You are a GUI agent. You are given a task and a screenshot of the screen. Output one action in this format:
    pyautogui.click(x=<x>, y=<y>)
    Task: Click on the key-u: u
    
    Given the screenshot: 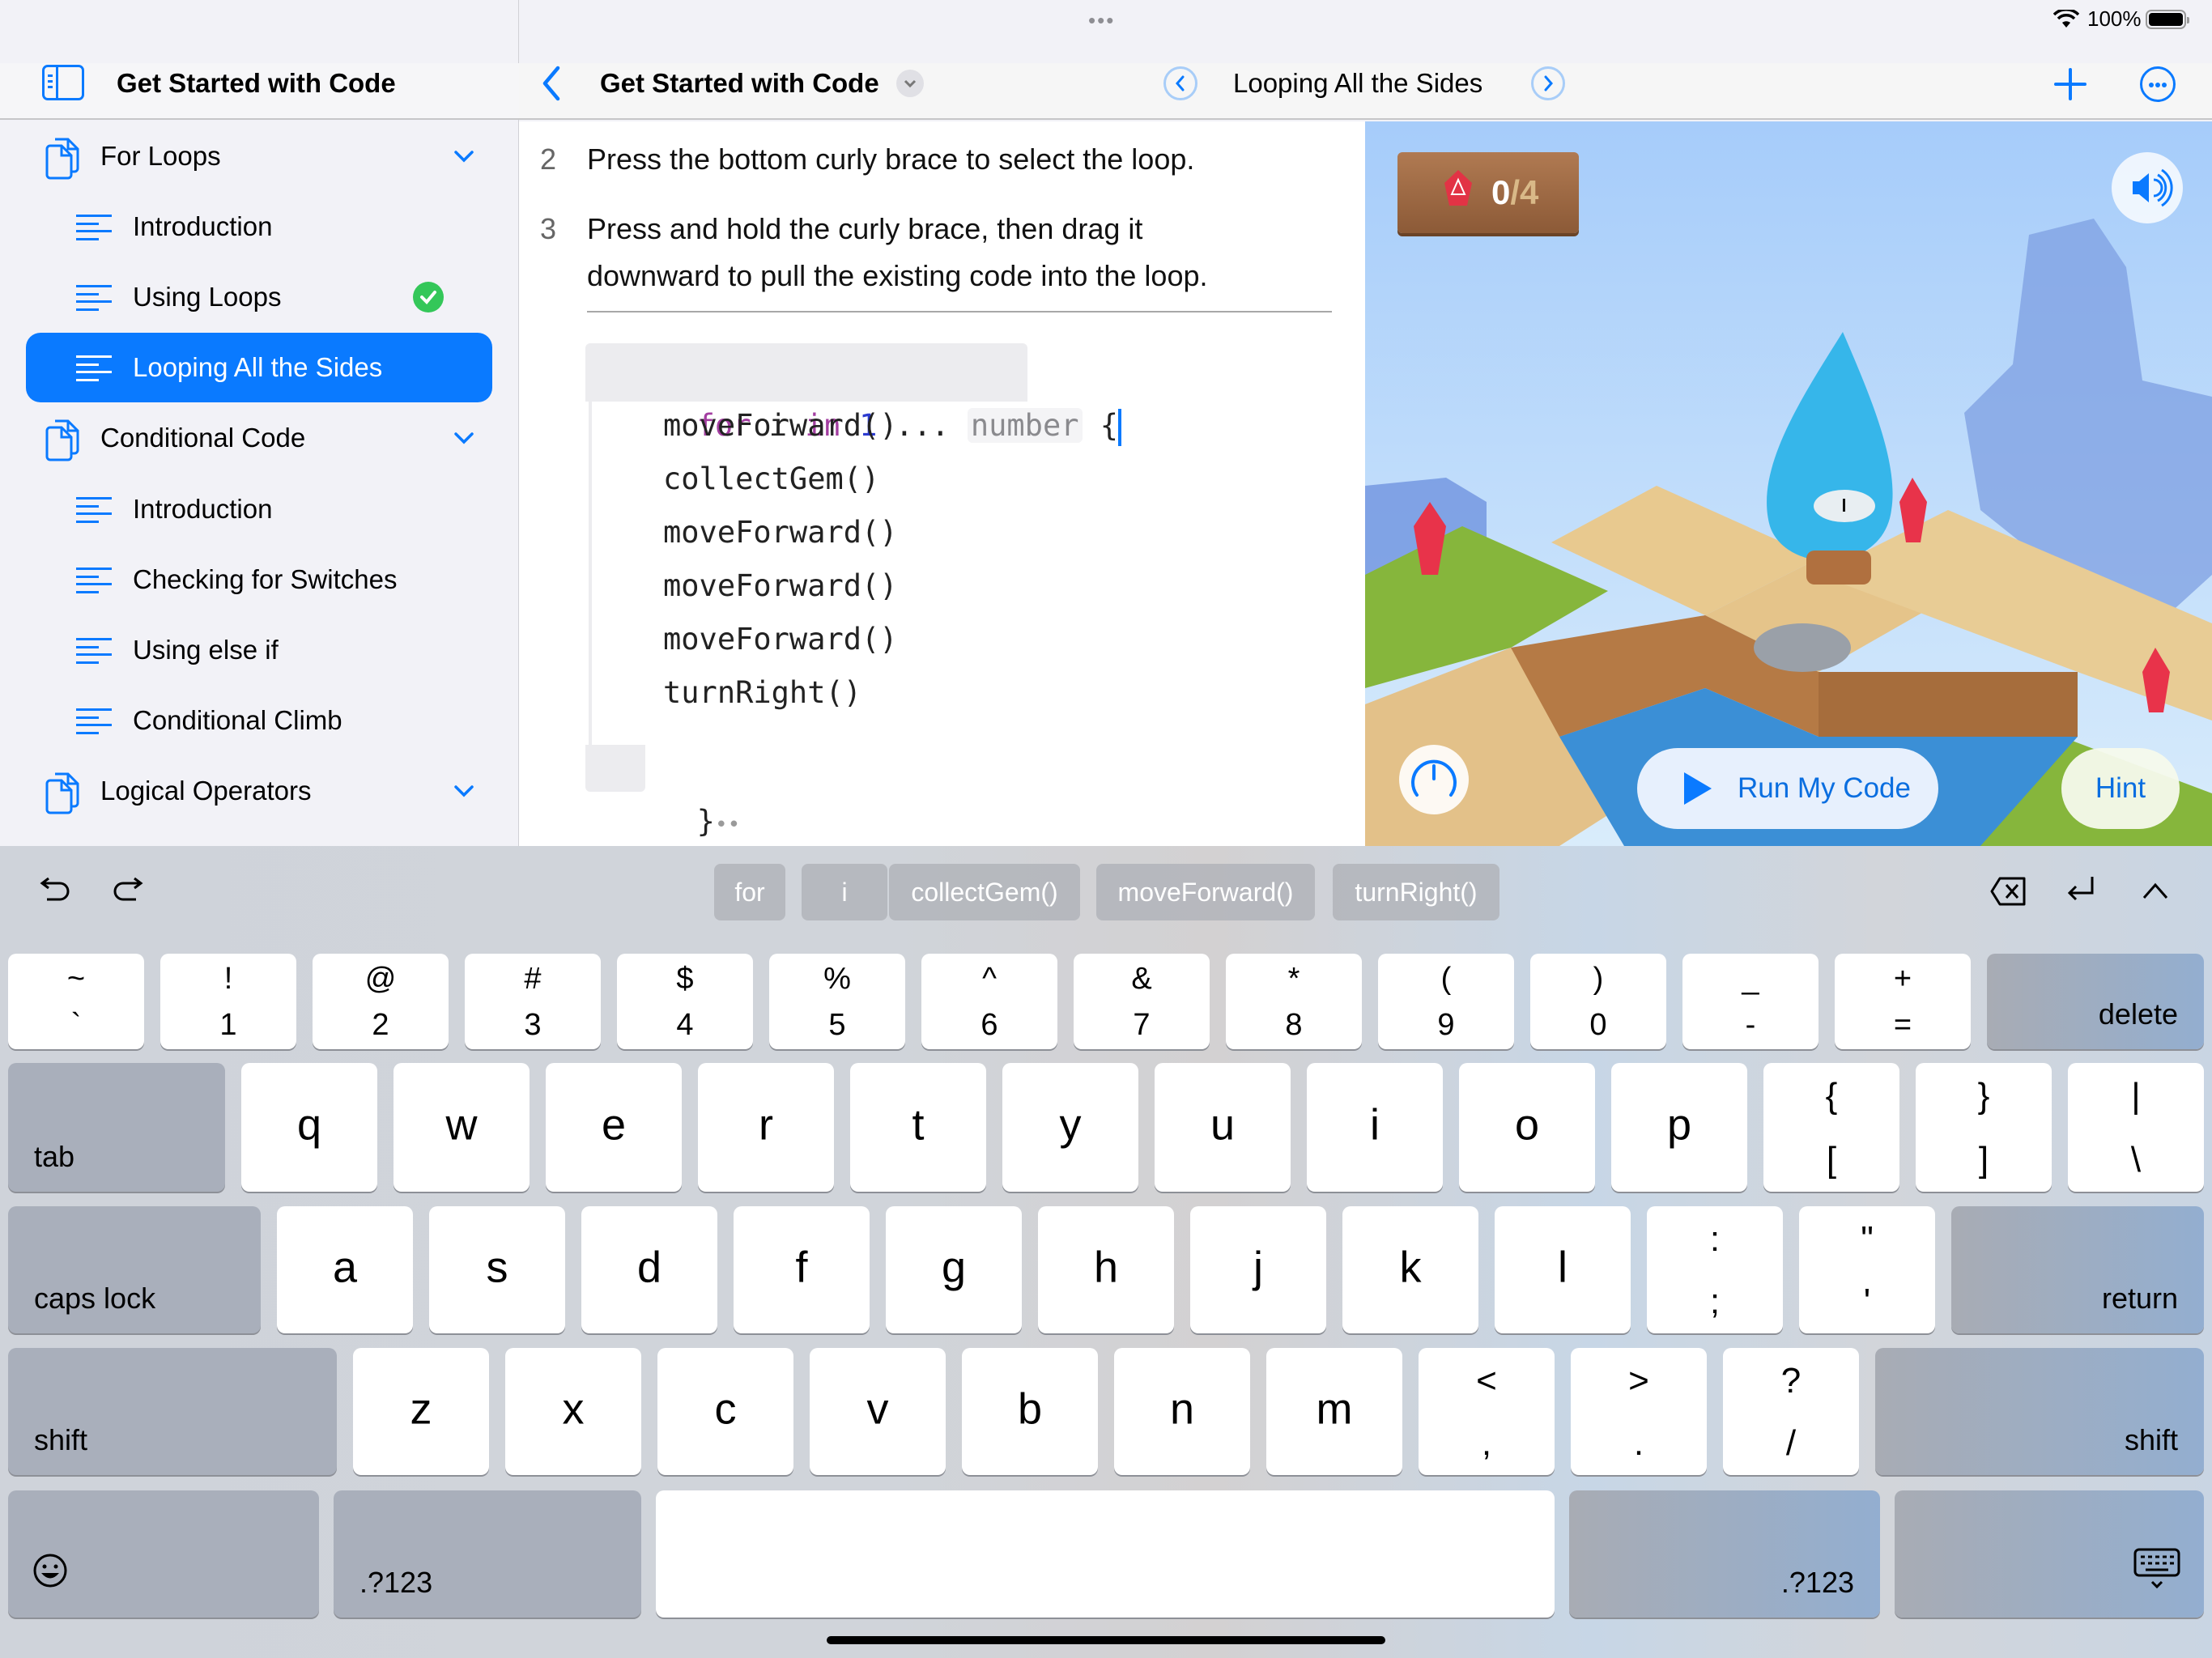 What is the action you would take?
    pyautogui.click(x=1223, y=1127)
    